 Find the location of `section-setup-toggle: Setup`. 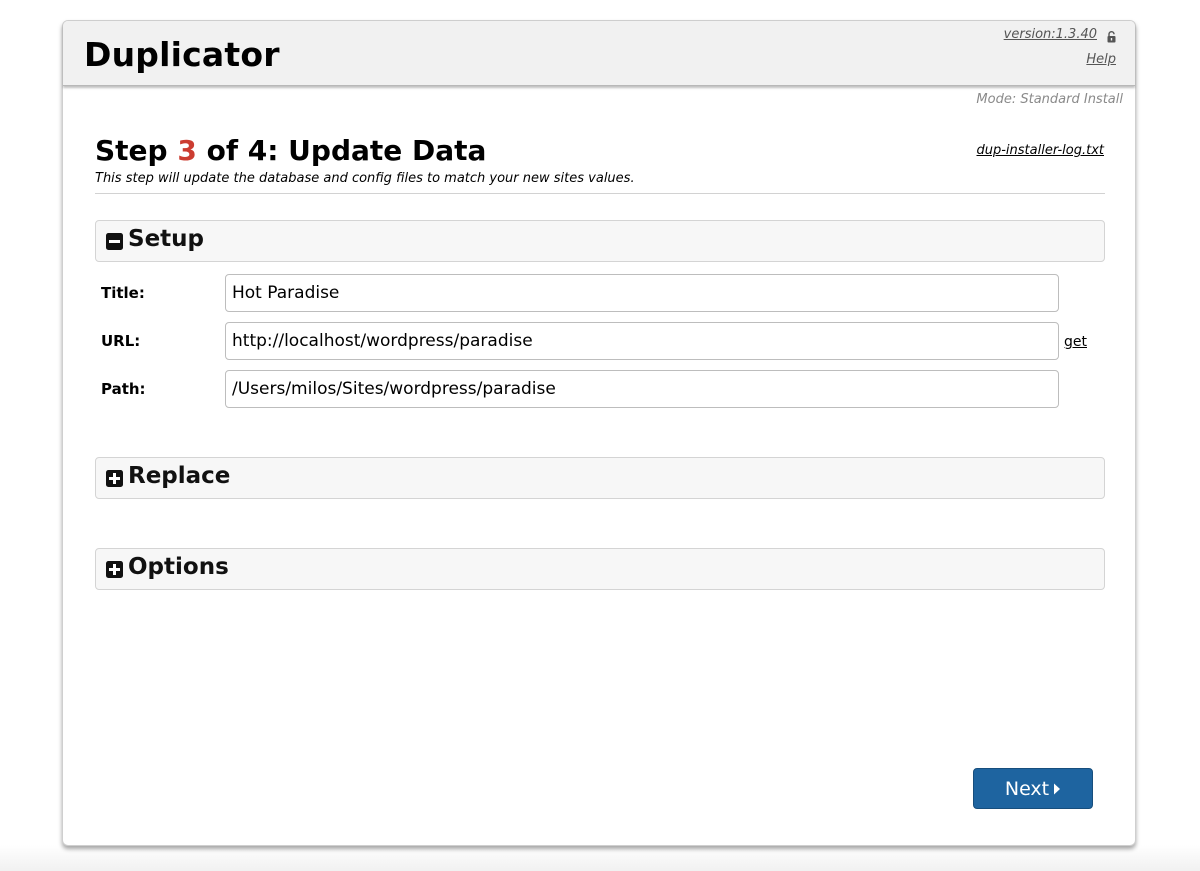

section-setup-toggle: Setup is located at coordinates (600, 241).